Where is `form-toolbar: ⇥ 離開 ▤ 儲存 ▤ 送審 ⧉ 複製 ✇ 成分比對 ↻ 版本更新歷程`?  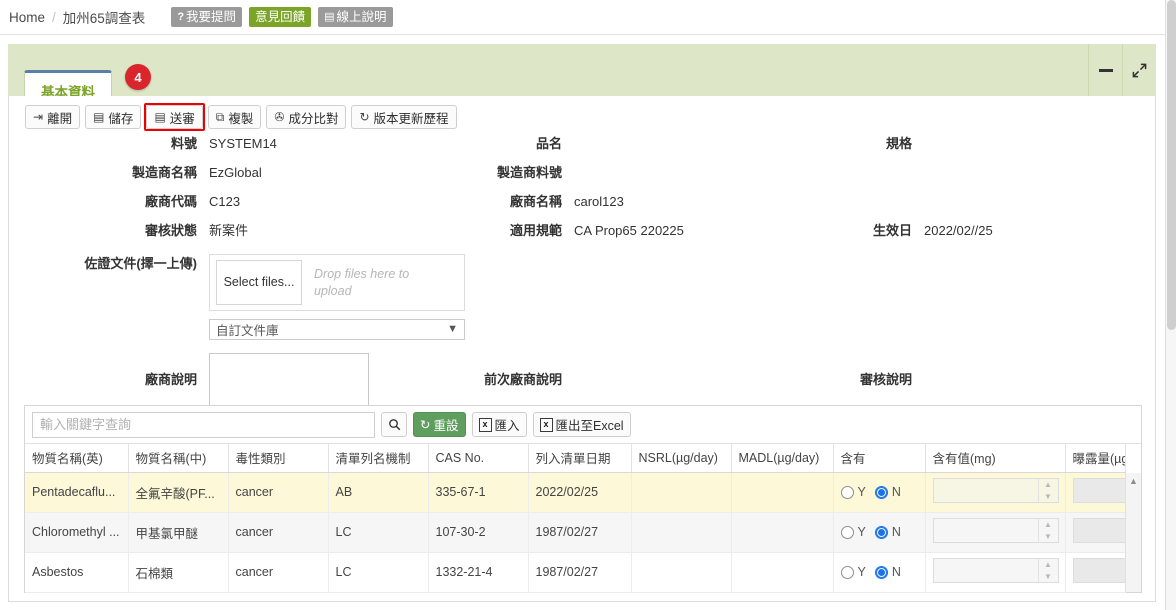 form-toolbar: ⇥ 離開 ▤ 儲存 ▤ 送審 ⧉ 複製 ✇ 成分比對 ↻ 版本更新歷程 is located at coordinates (241, 117).